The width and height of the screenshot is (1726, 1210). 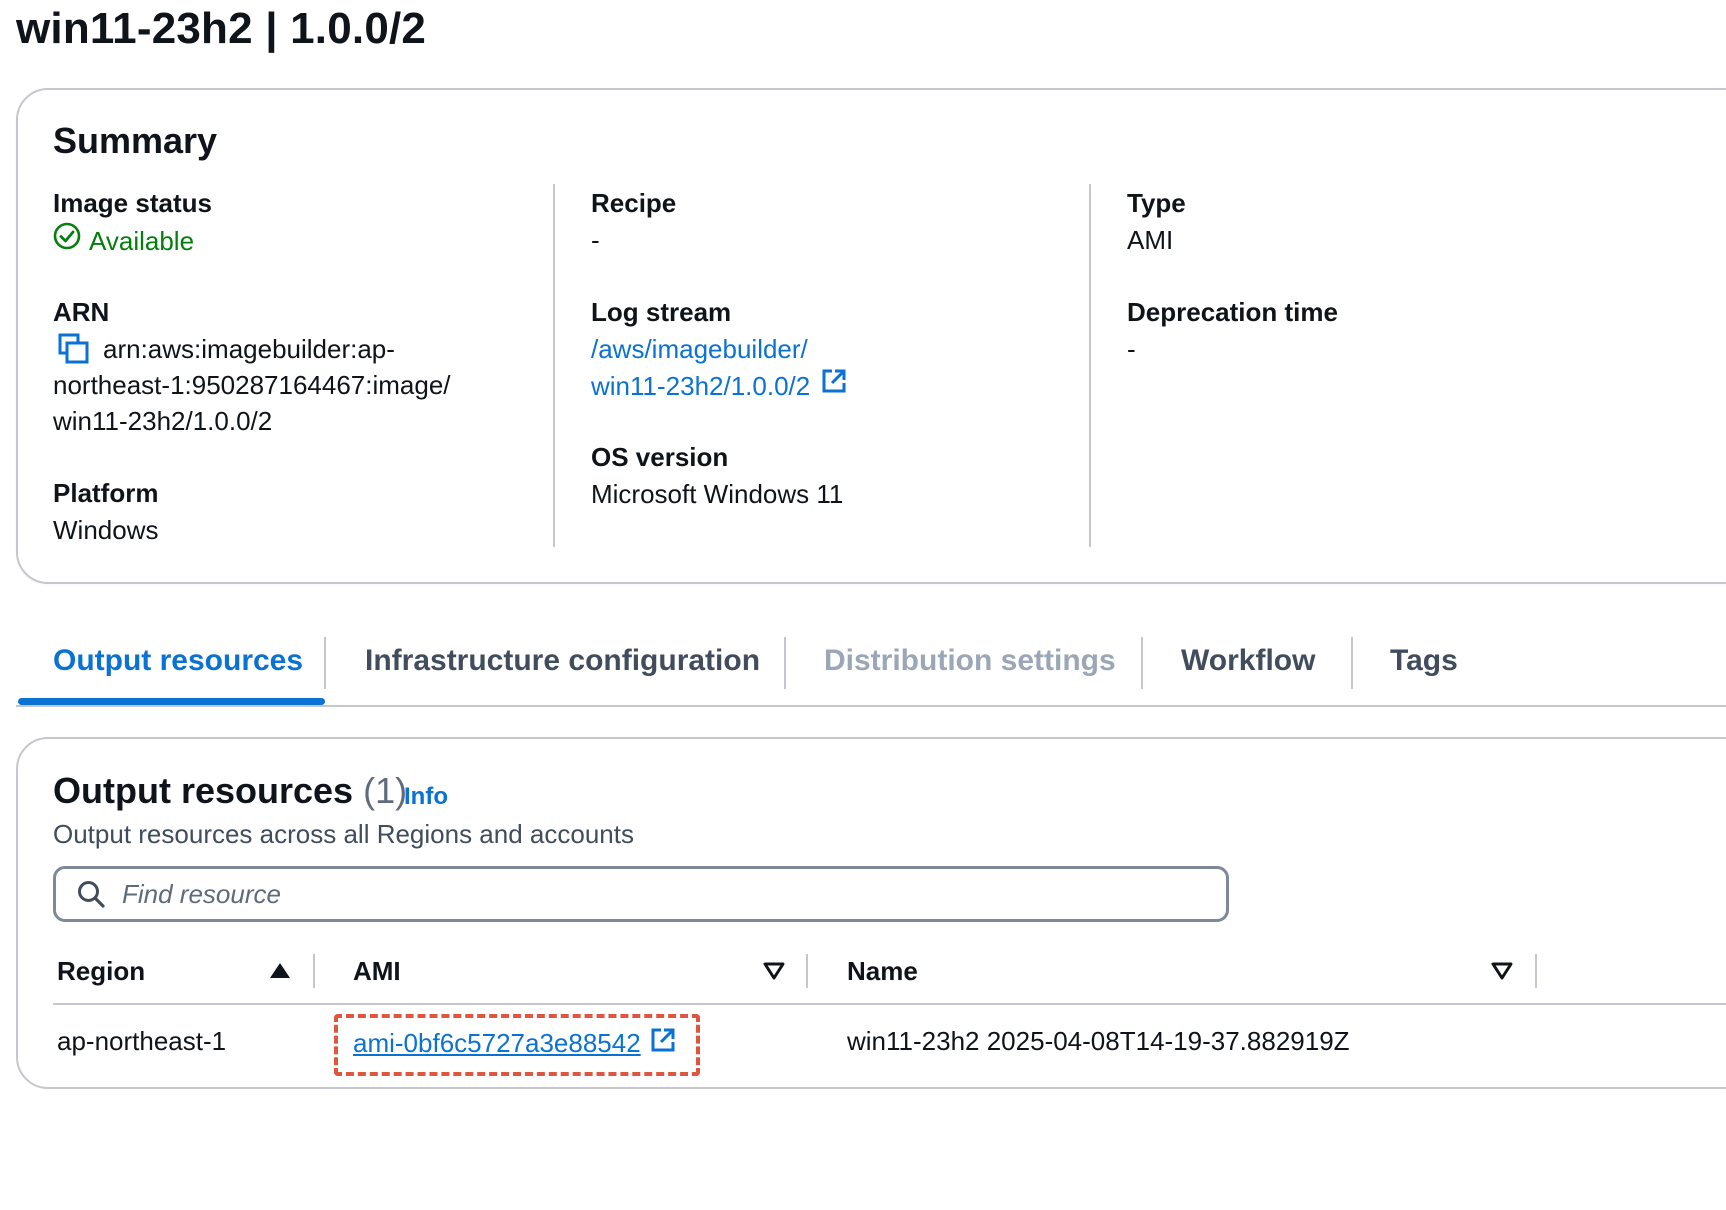 What do you see at coordinates (171, 701) in the screenshot?
I see `active-tab-indicator` at bounding box center [171, 701].